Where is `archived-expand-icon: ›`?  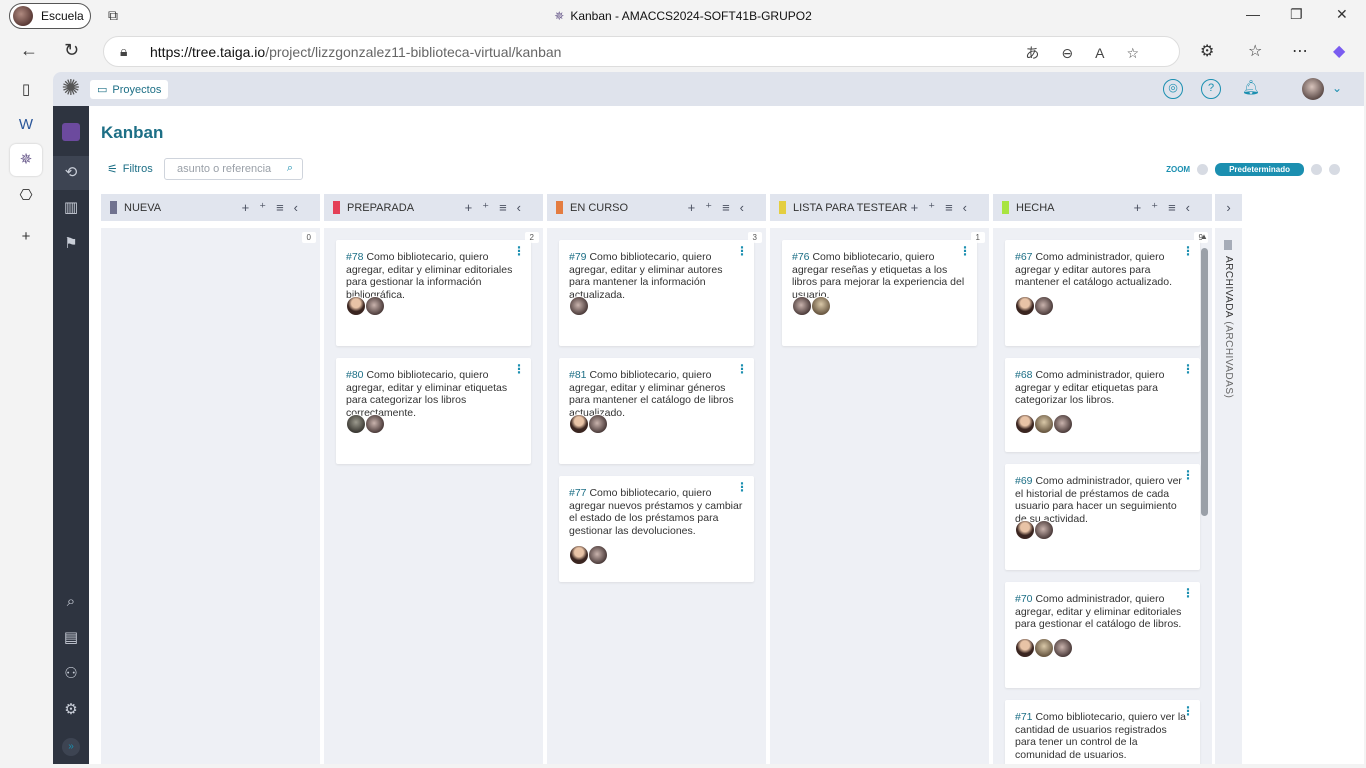
archived-expand-icon: › is located at coordinates (1228, 207).